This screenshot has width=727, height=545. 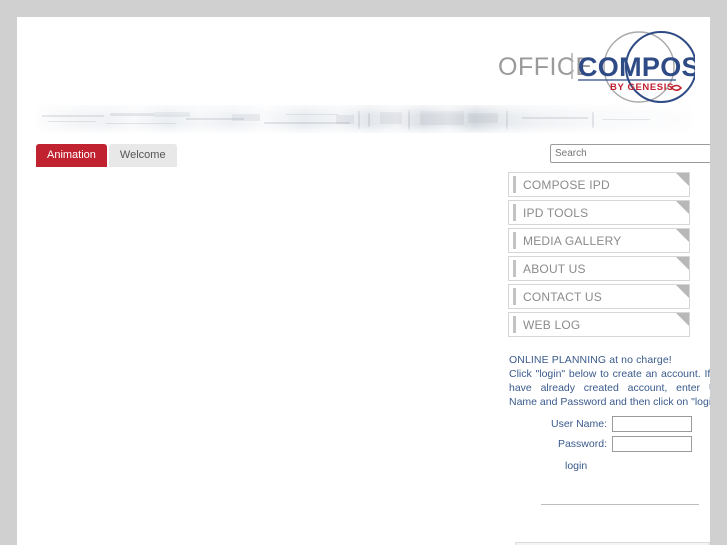 I want to click on content-tabs: Animation Welcome, so click(x=106, y=155).